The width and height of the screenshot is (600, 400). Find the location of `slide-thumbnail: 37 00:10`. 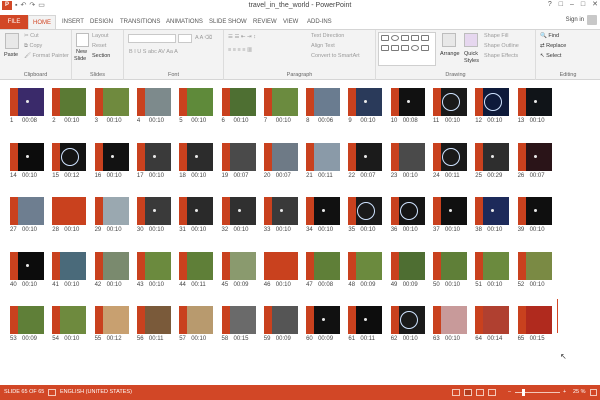

slide-thumbnail: 37 00:10 is located at coordinates (450, 215).